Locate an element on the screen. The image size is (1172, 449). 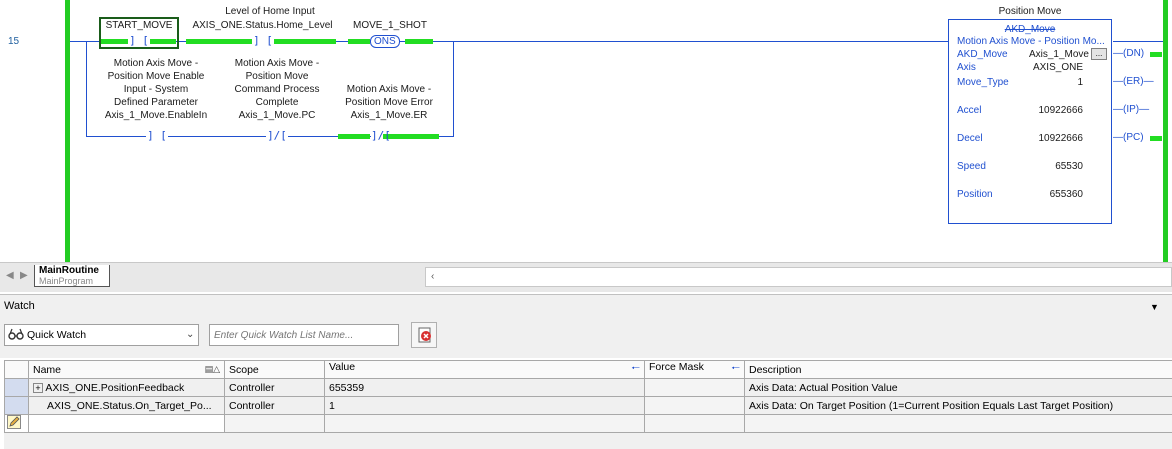
clear-watch-button is located at coordinates (424, 335).